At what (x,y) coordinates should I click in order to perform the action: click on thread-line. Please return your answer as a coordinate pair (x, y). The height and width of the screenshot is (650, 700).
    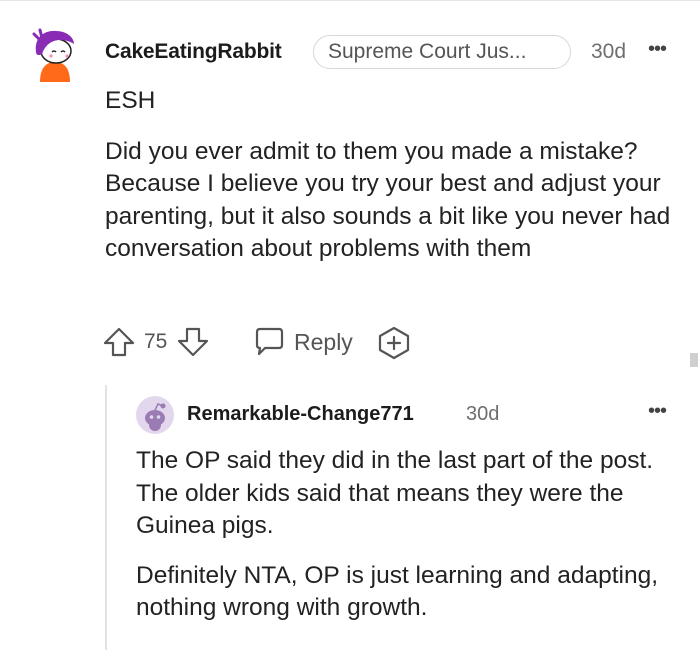
    Looking at the image, I should click on (106, 517).